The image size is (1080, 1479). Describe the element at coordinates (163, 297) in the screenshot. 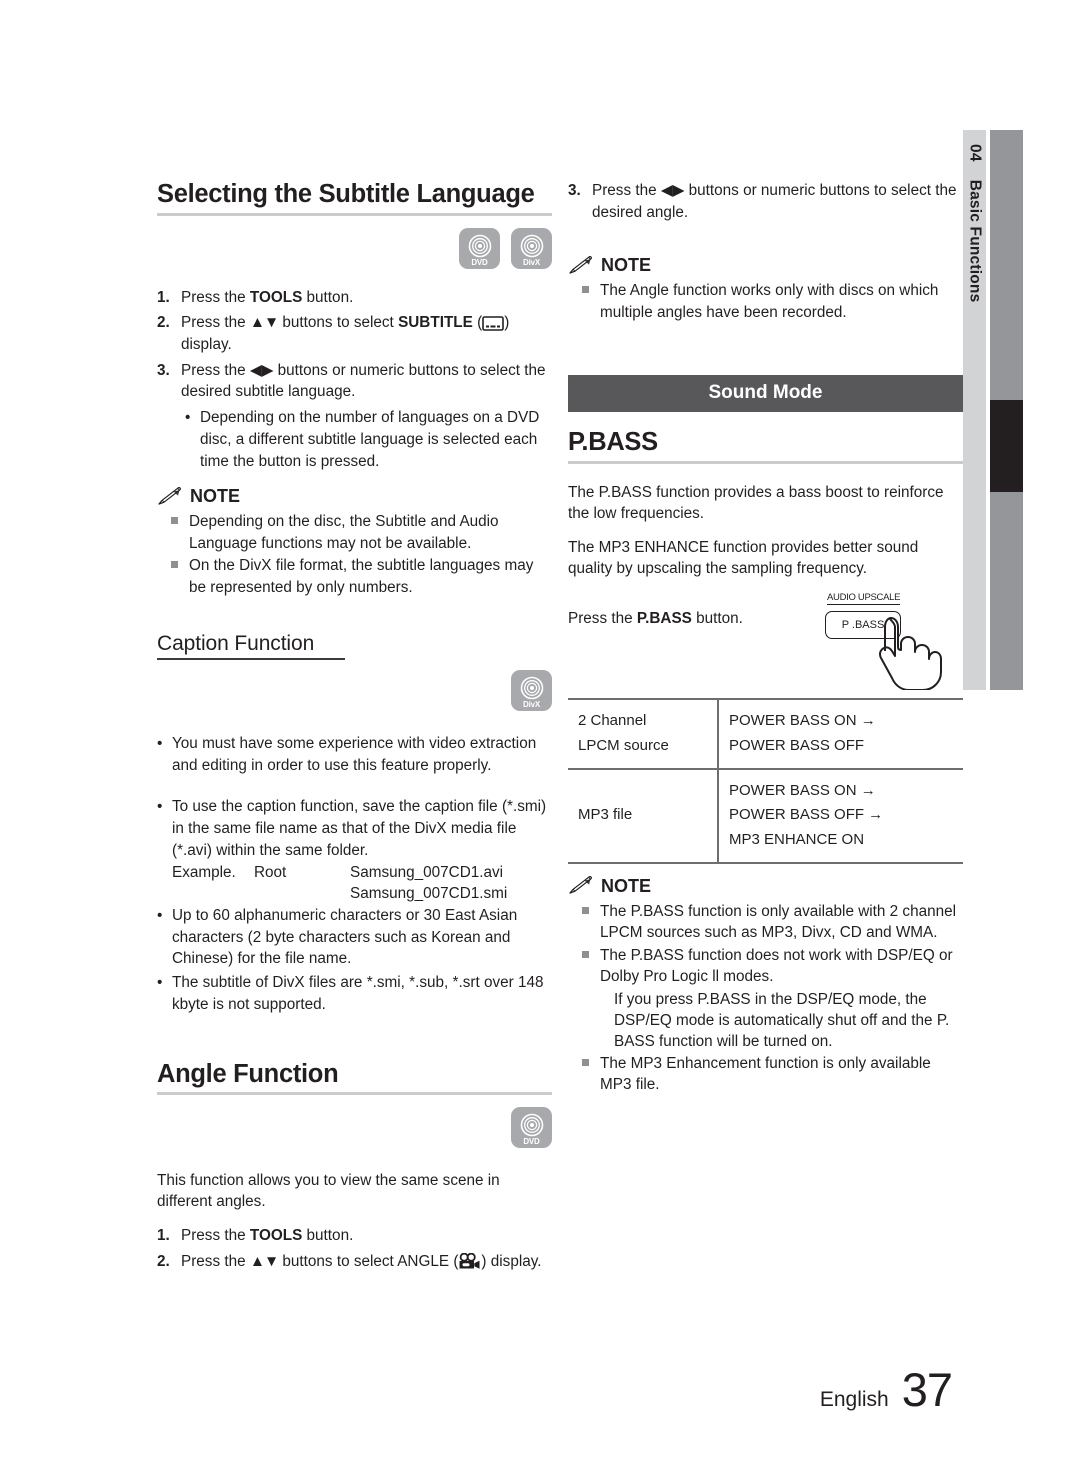

I see `step-number: 1.` at that location.